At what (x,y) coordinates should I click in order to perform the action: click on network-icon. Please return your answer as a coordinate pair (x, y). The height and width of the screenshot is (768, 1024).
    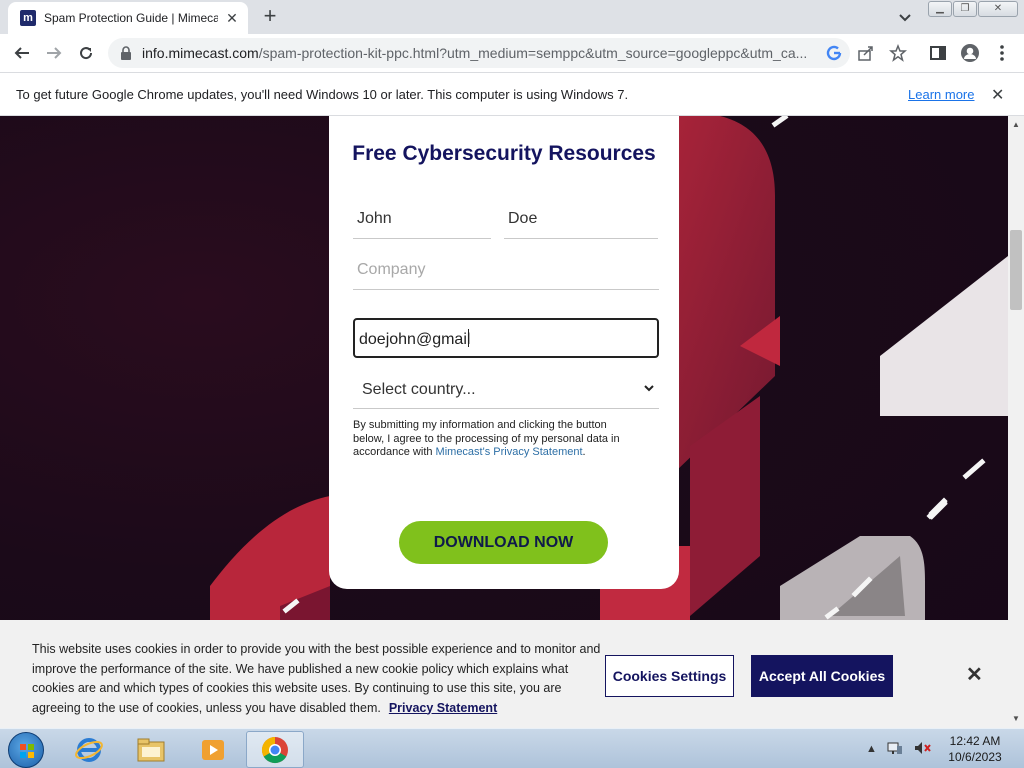
    Looking at the image, I should click on (895, 749).